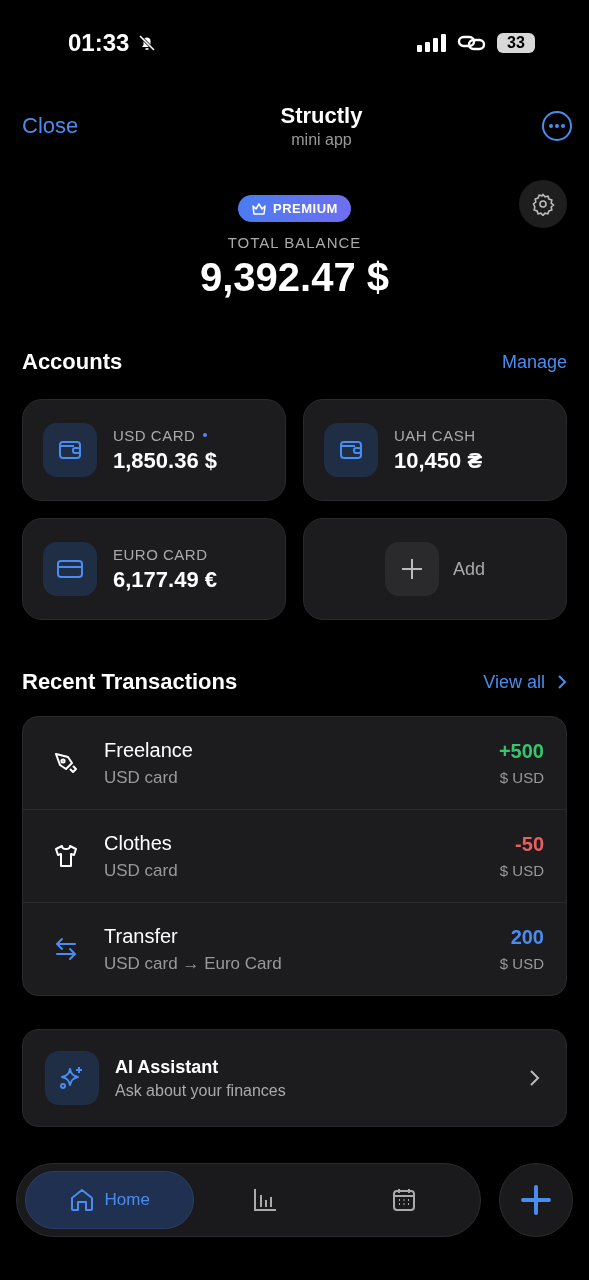  What do you see at coordinates (66, 949) in the screenshot?
I see `transfer-arrows-icon` at bounding box center [66, 949].